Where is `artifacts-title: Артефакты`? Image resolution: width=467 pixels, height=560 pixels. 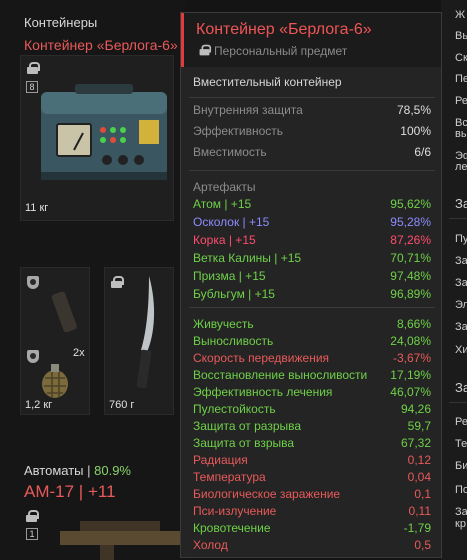 artifacts-title: Артефакты is located at coordinates (224, 187).